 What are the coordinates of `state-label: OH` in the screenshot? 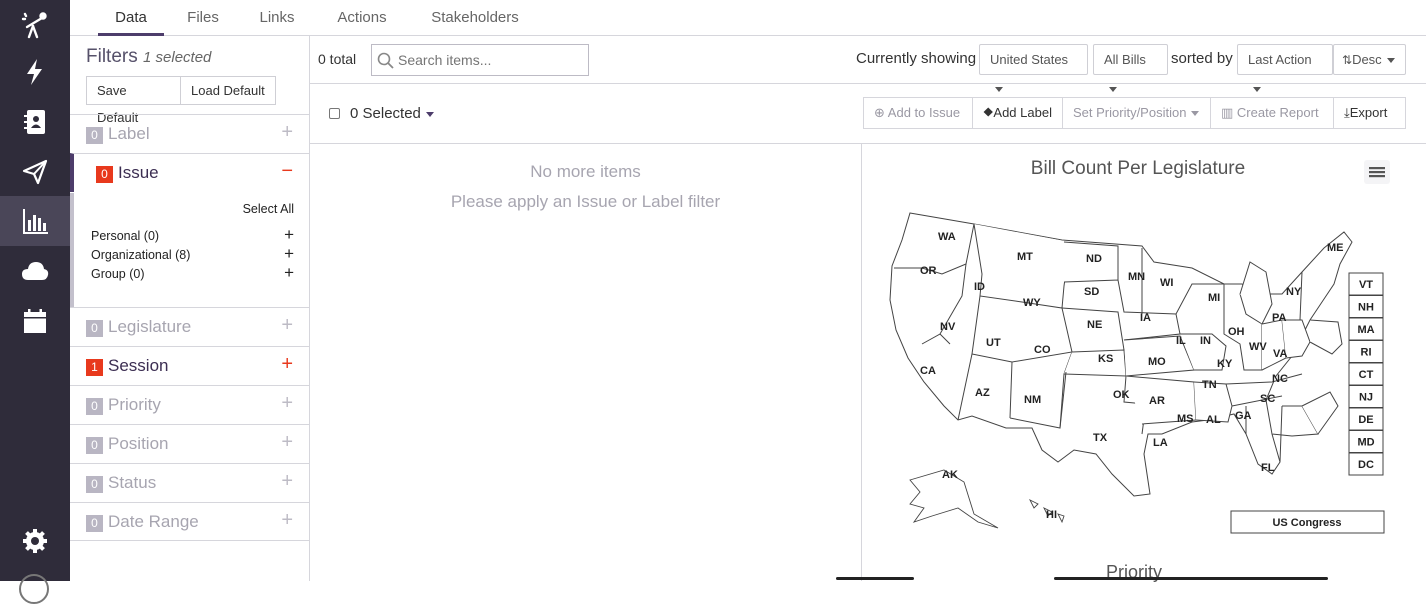 It's located at (1236, 332).